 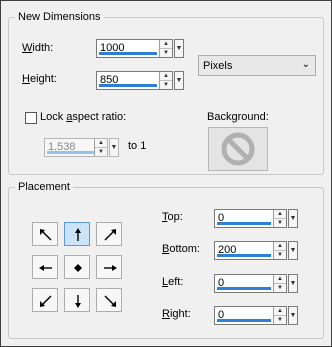 What do you see at coordinates (280, 255) in the screenshot?
I see `bottom-down-arrow-icon: ▼` at bounding box center [280, 255].